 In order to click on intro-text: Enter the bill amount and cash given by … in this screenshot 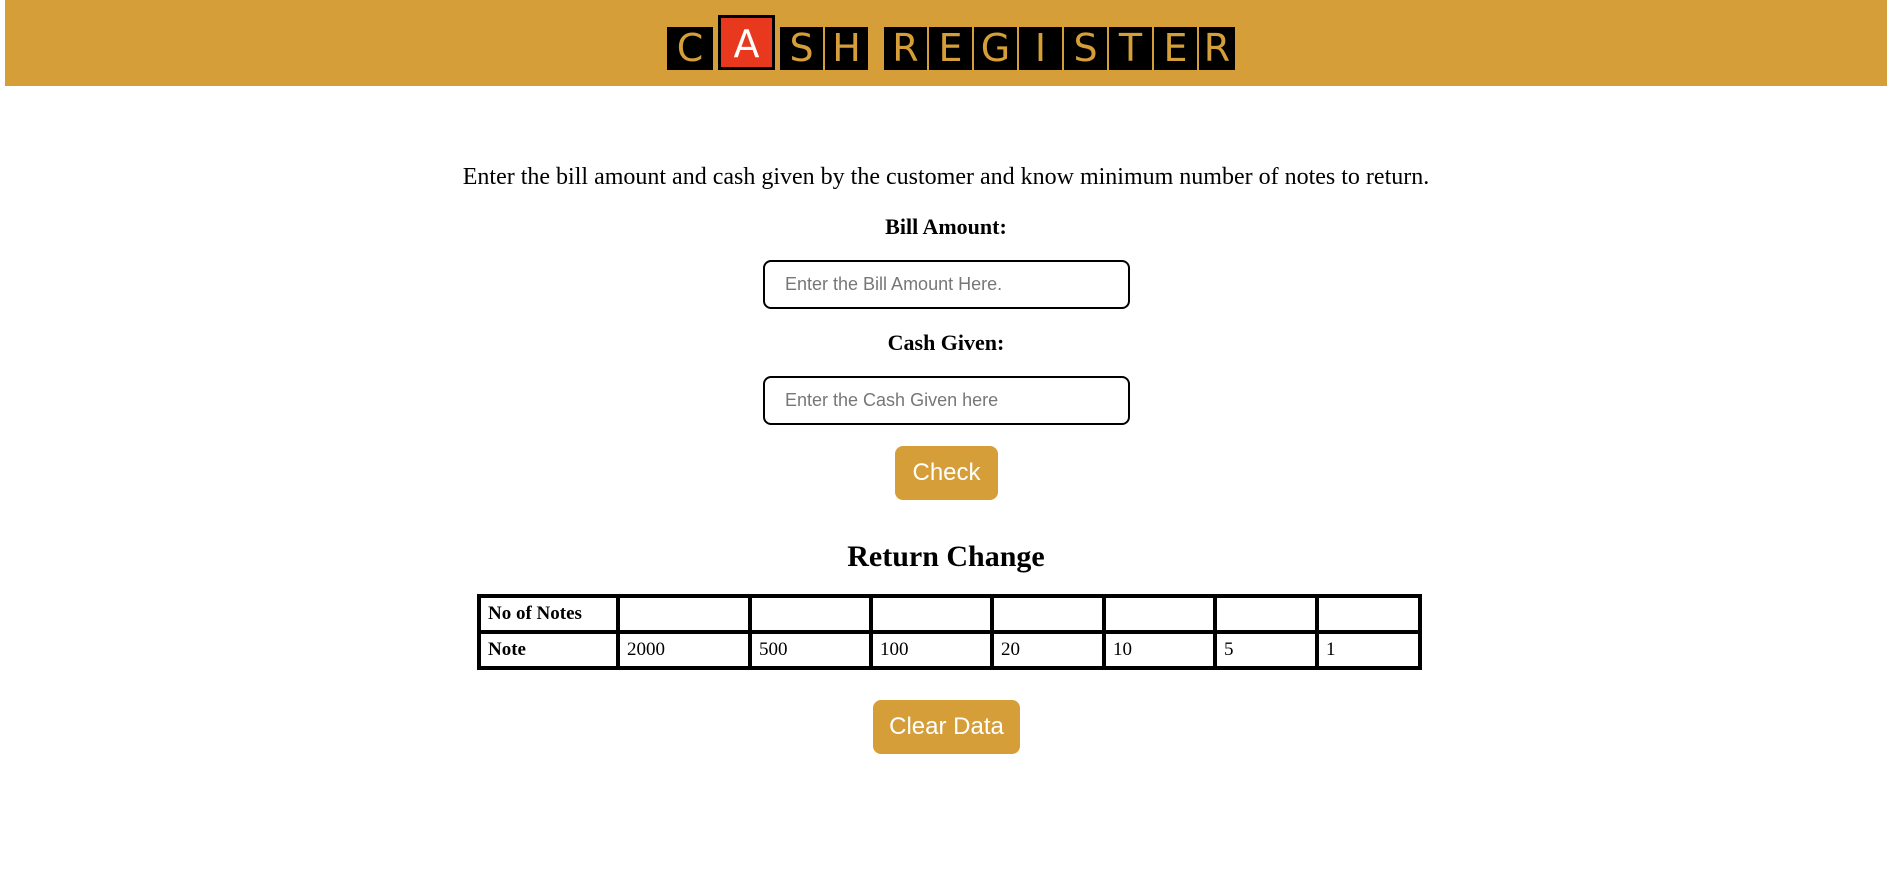, I will do `click(946, 177)`.